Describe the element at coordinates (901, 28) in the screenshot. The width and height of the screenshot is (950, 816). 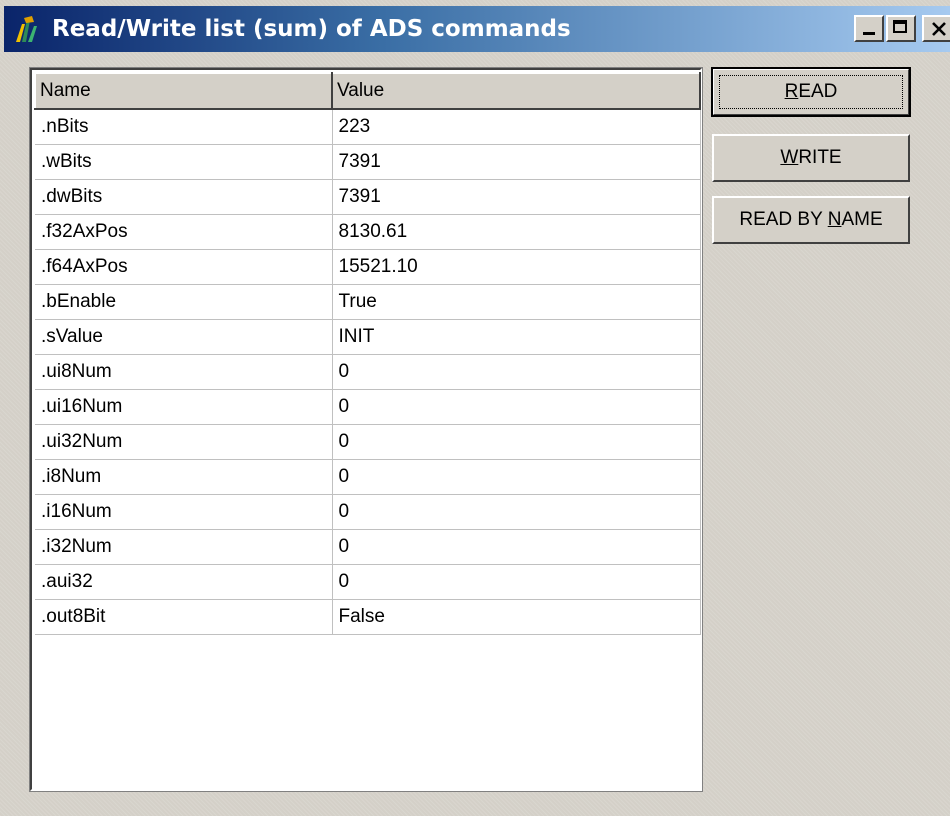
I see `maximize-button` at that location.